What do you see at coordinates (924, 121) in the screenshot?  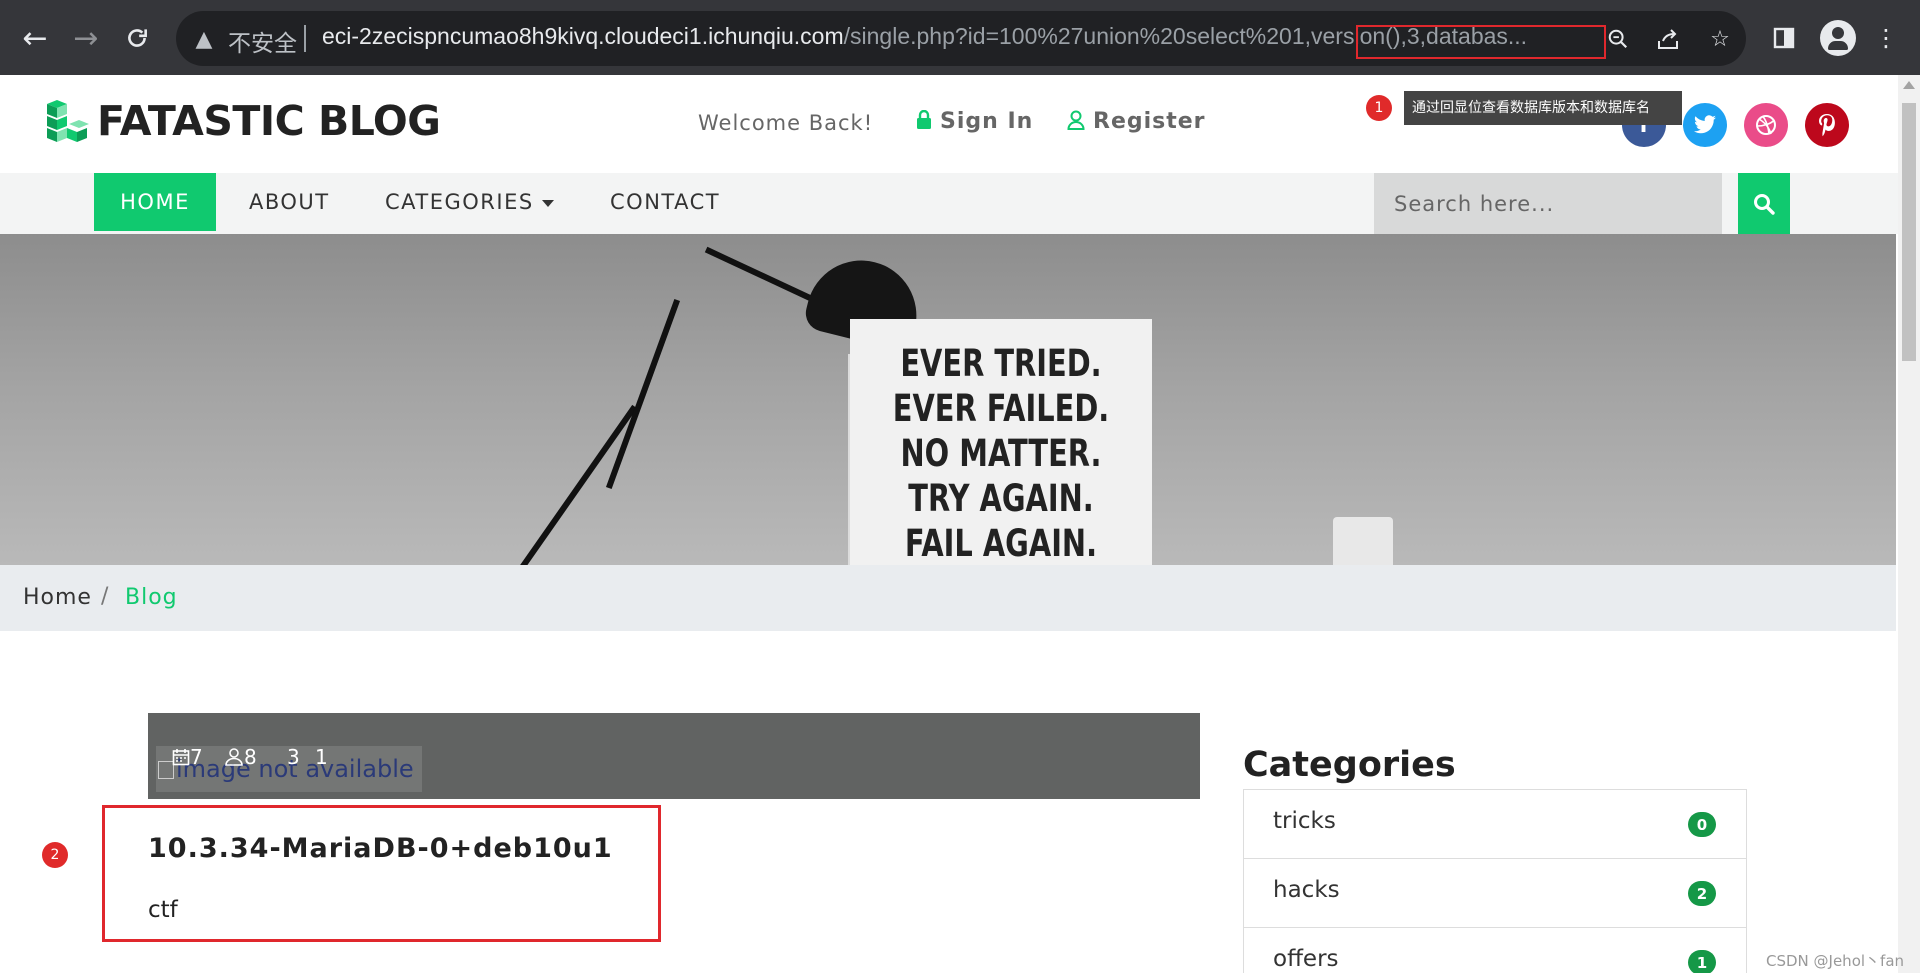 I see `lock-icon` at bounding box center [924, 121].